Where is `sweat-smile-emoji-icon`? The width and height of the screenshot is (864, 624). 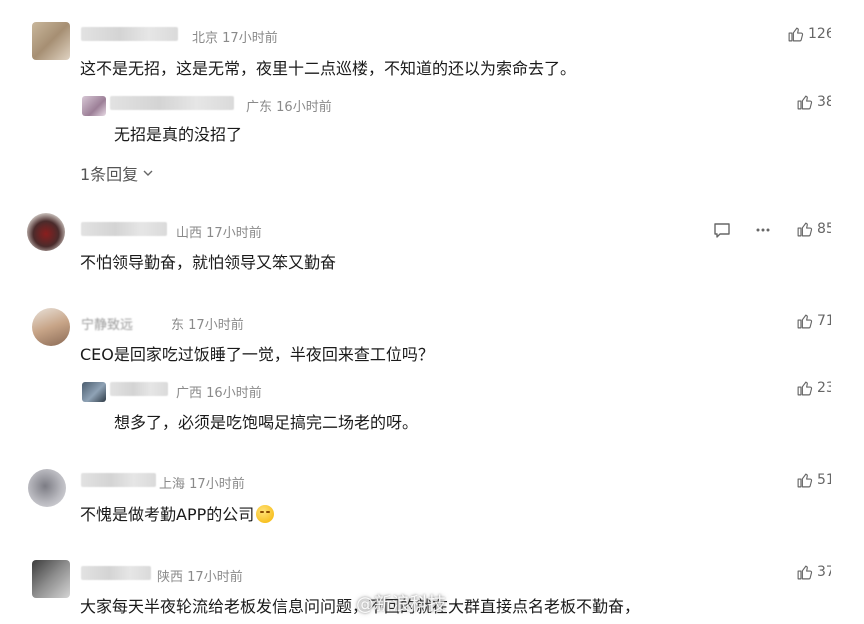 sweat-smile-emoji-icon is located at coordinates (265, 514).